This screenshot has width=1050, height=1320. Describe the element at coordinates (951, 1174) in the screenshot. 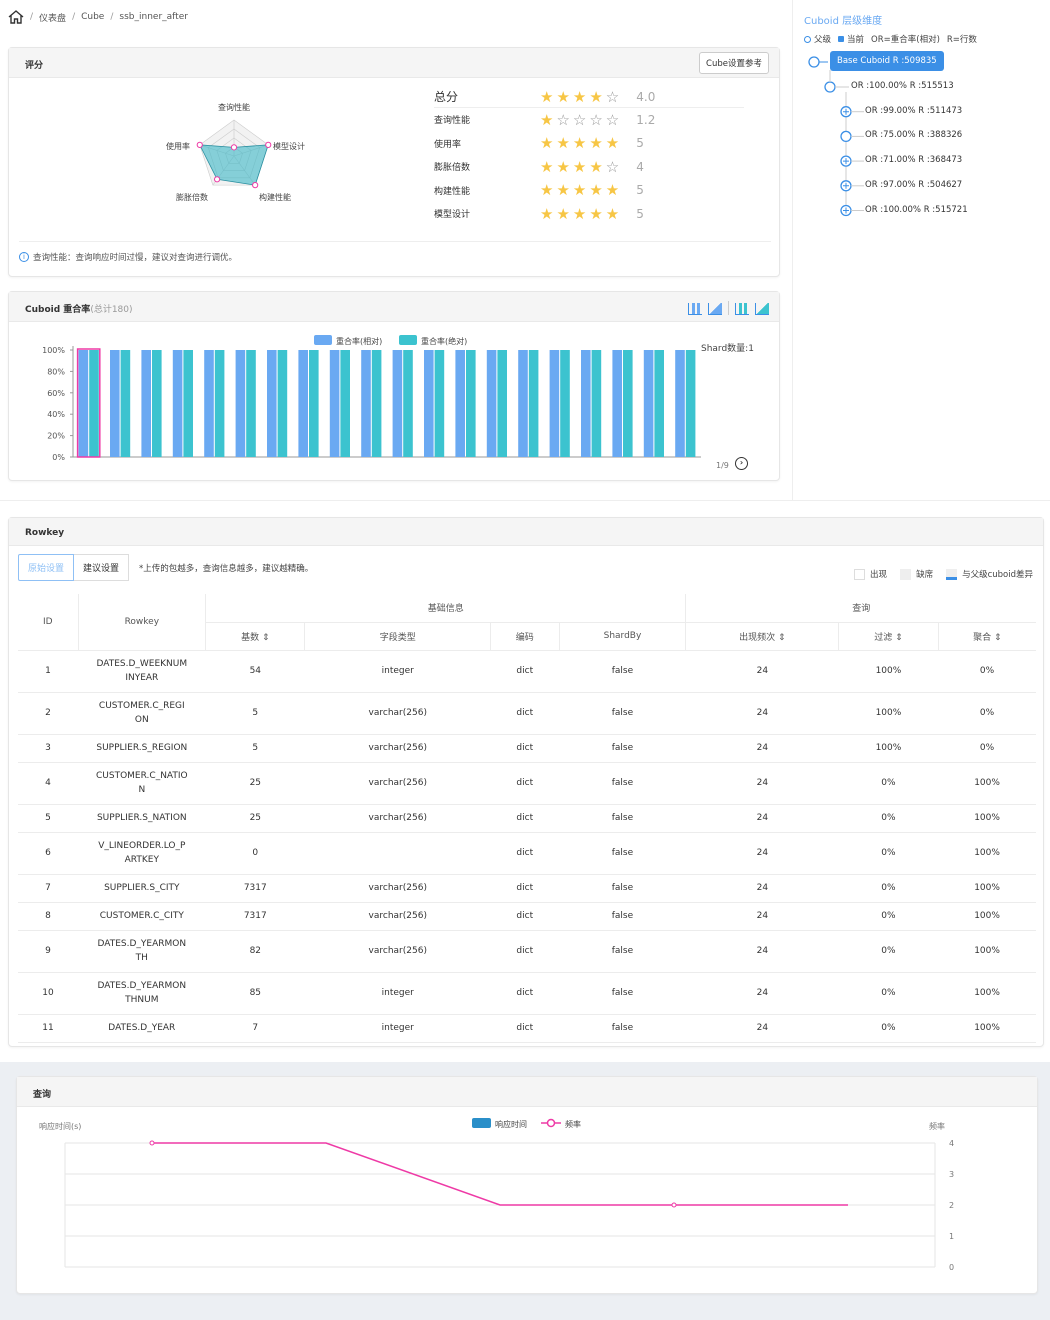

I see `y2-tick-label: 3` at that location.